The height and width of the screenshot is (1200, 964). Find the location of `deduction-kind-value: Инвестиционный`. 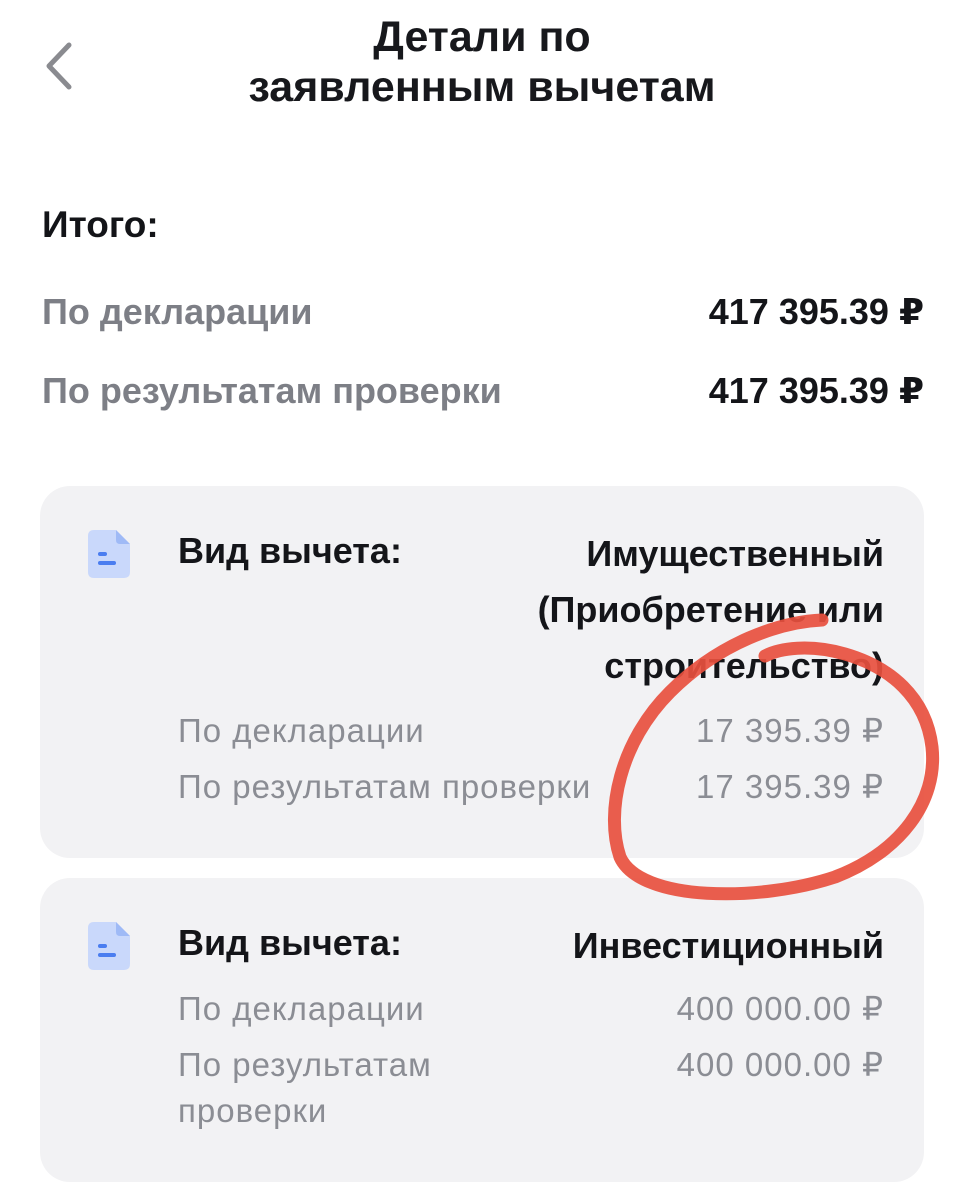

deduction-kind-value: Инвестиционный is located at coordinates (728, 946).